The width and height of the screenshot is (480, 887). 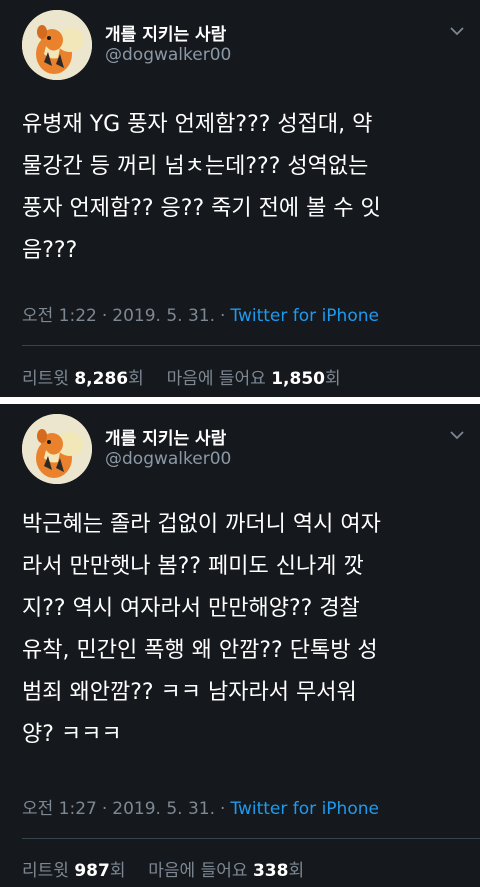 I want to click on retweet-stat: 리트윗 8,286회, so click(x=85, y=379).